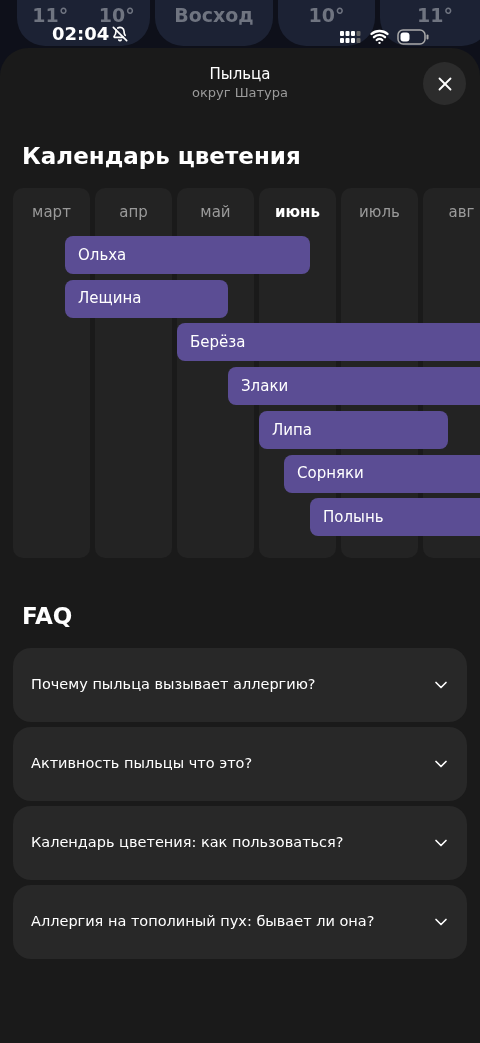 The height and width of the screenshot is (1043, 480). Describe the element at coordinates (413, 36) in the screenshot. I see `battery-icon` at that location.